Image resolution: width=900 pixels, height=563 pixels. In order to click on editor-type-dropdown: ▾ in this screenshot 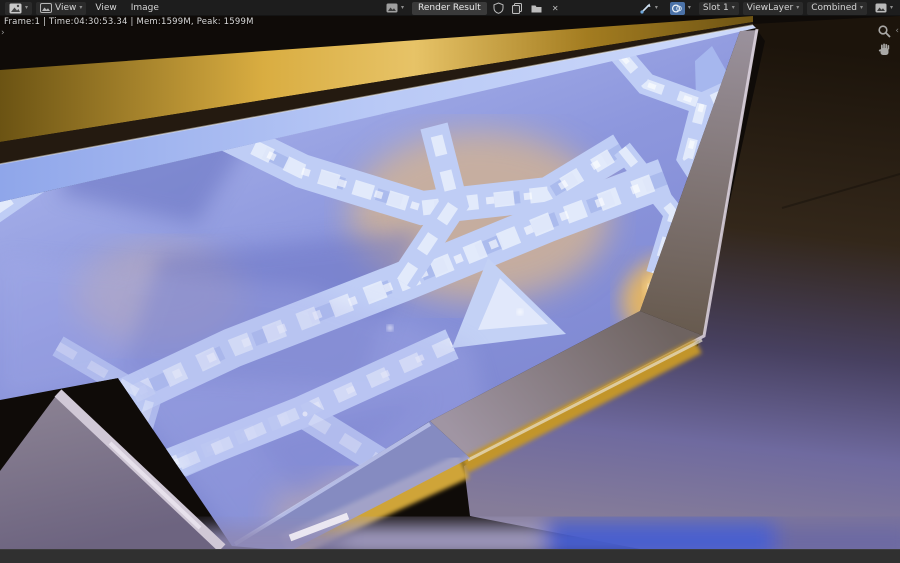, I will do `click(19, 8)`.